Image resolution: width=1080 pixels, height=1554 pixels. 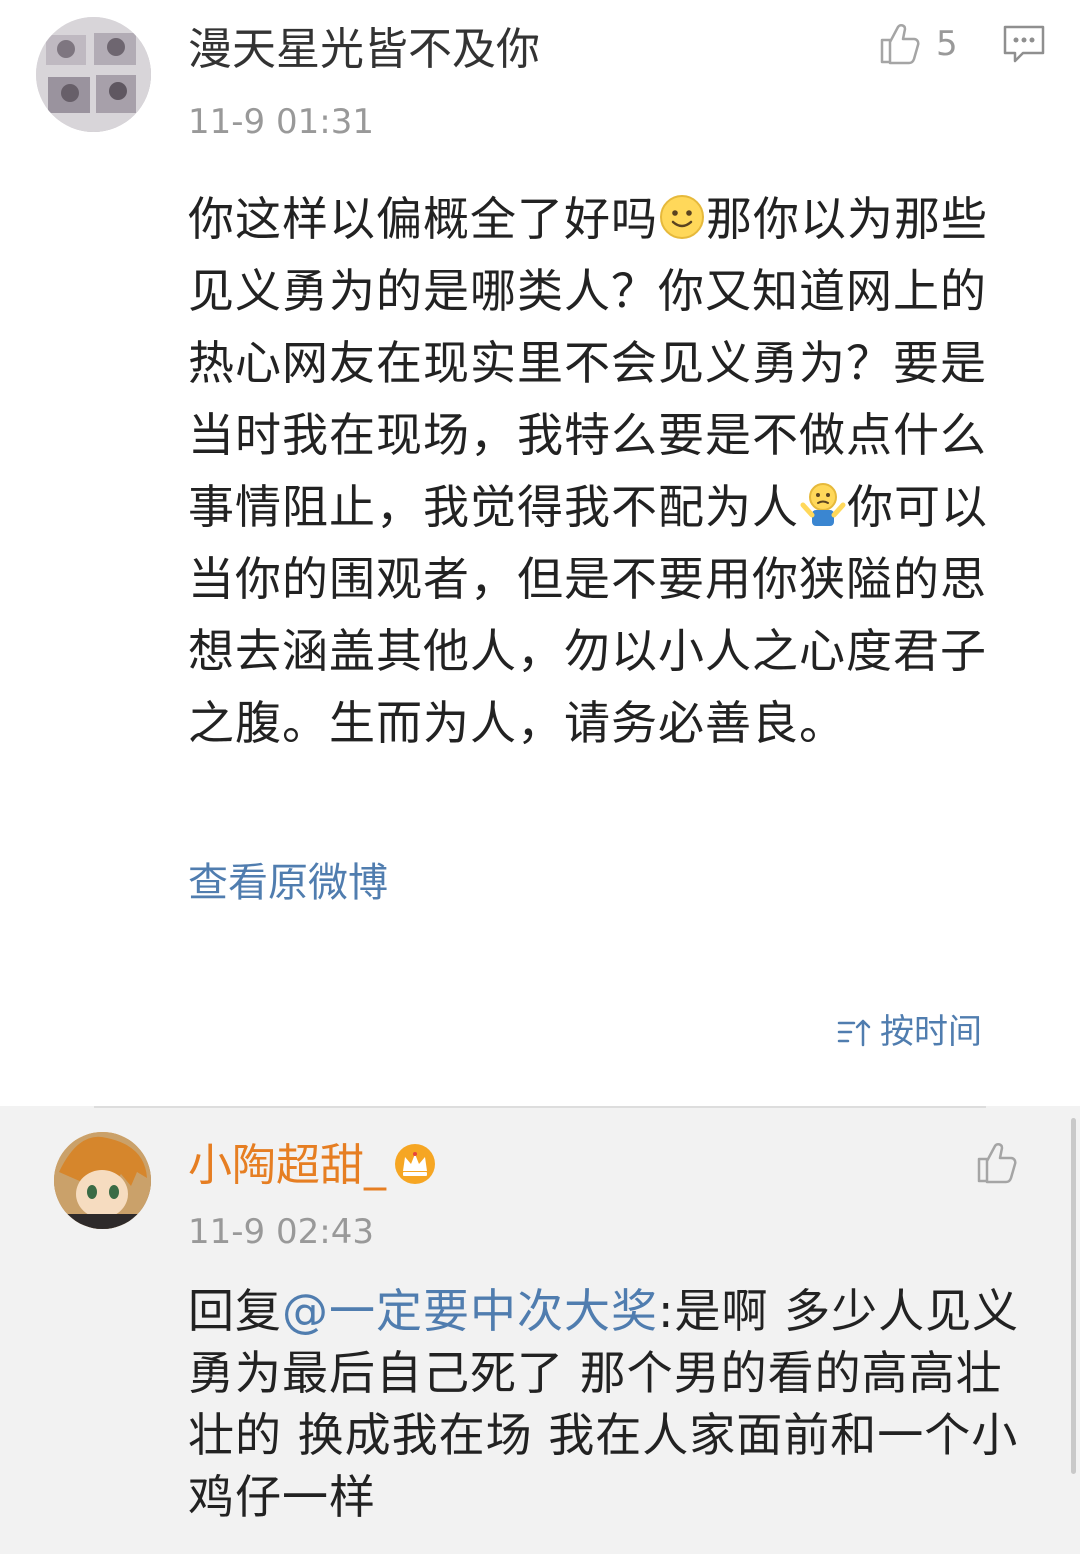 What do you see at coordinates (288, 883) in the screenshot?
I see `view-original-weibo-link: 查看原微博` at bounding box center [288, 883].